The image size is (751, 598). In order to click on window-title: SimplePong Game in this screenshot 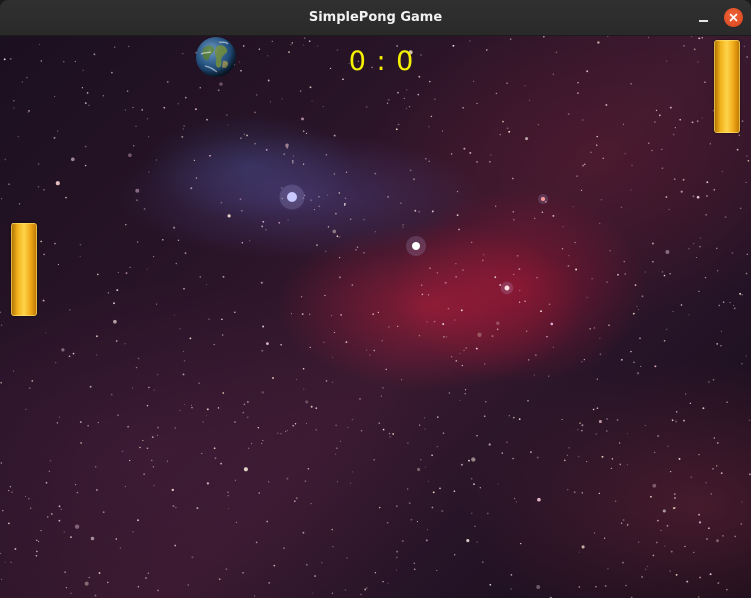, I will do `click(375, 17)`.